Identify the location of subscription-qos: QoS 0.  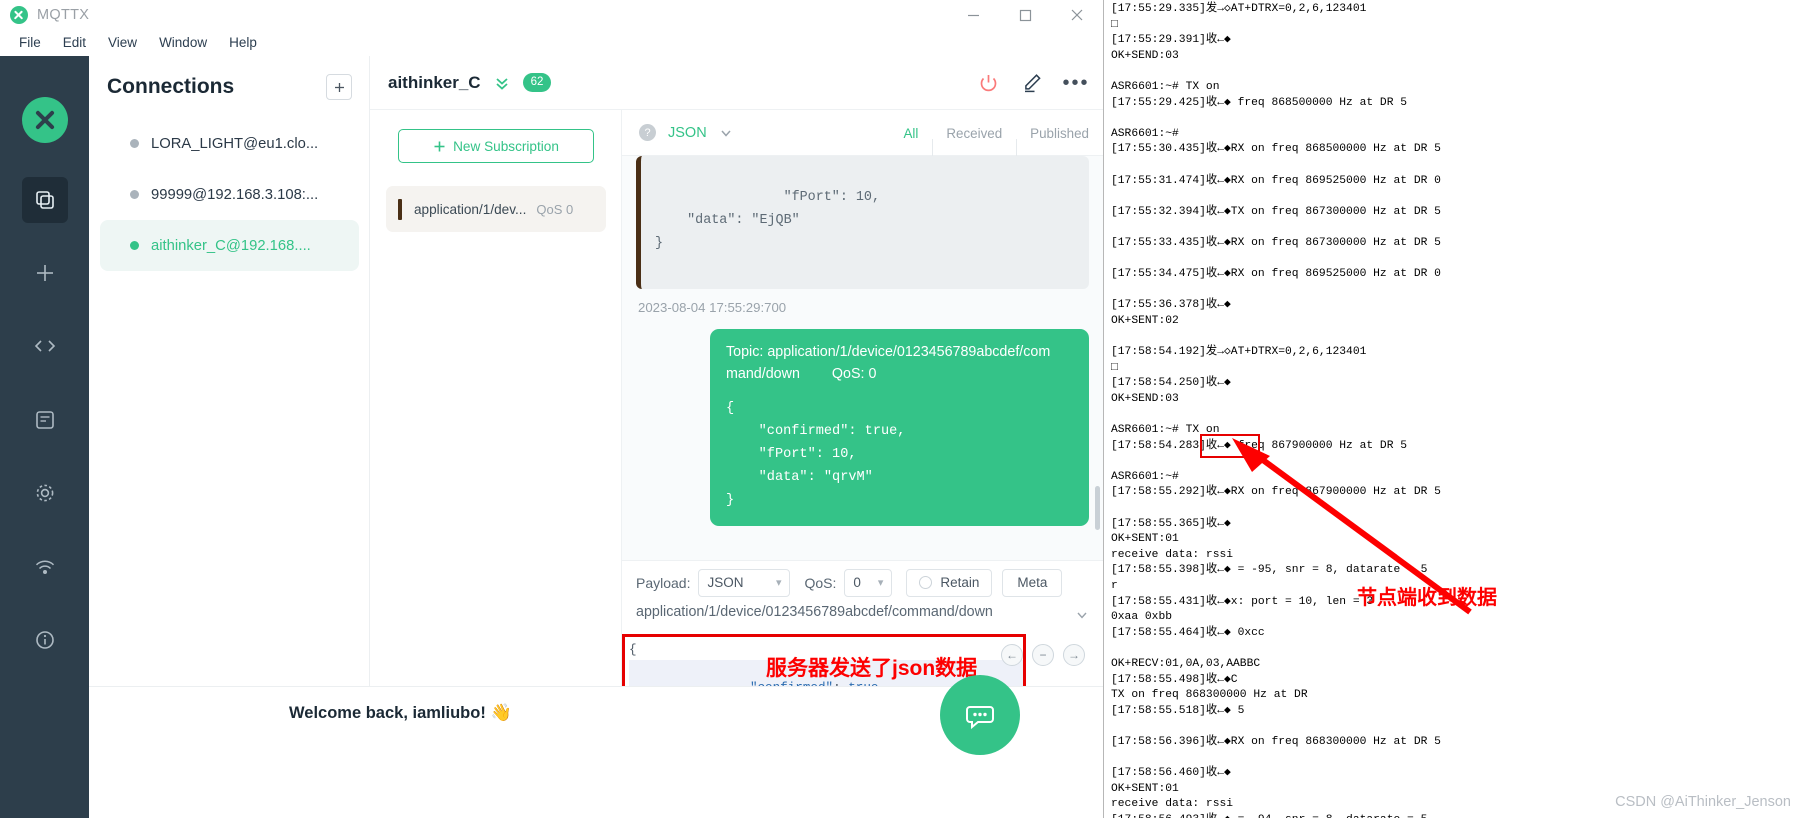
(555, 209).